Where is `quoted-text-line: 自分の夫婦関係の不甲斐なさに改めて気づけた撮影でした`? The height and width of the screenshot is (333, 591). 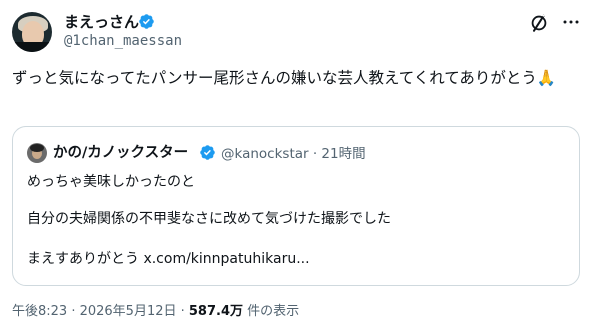
quoted-text-line: 自分の夫婦関係の不甲斐なさに改めて気づけた撮影でした is located at coordinates (209, 219).